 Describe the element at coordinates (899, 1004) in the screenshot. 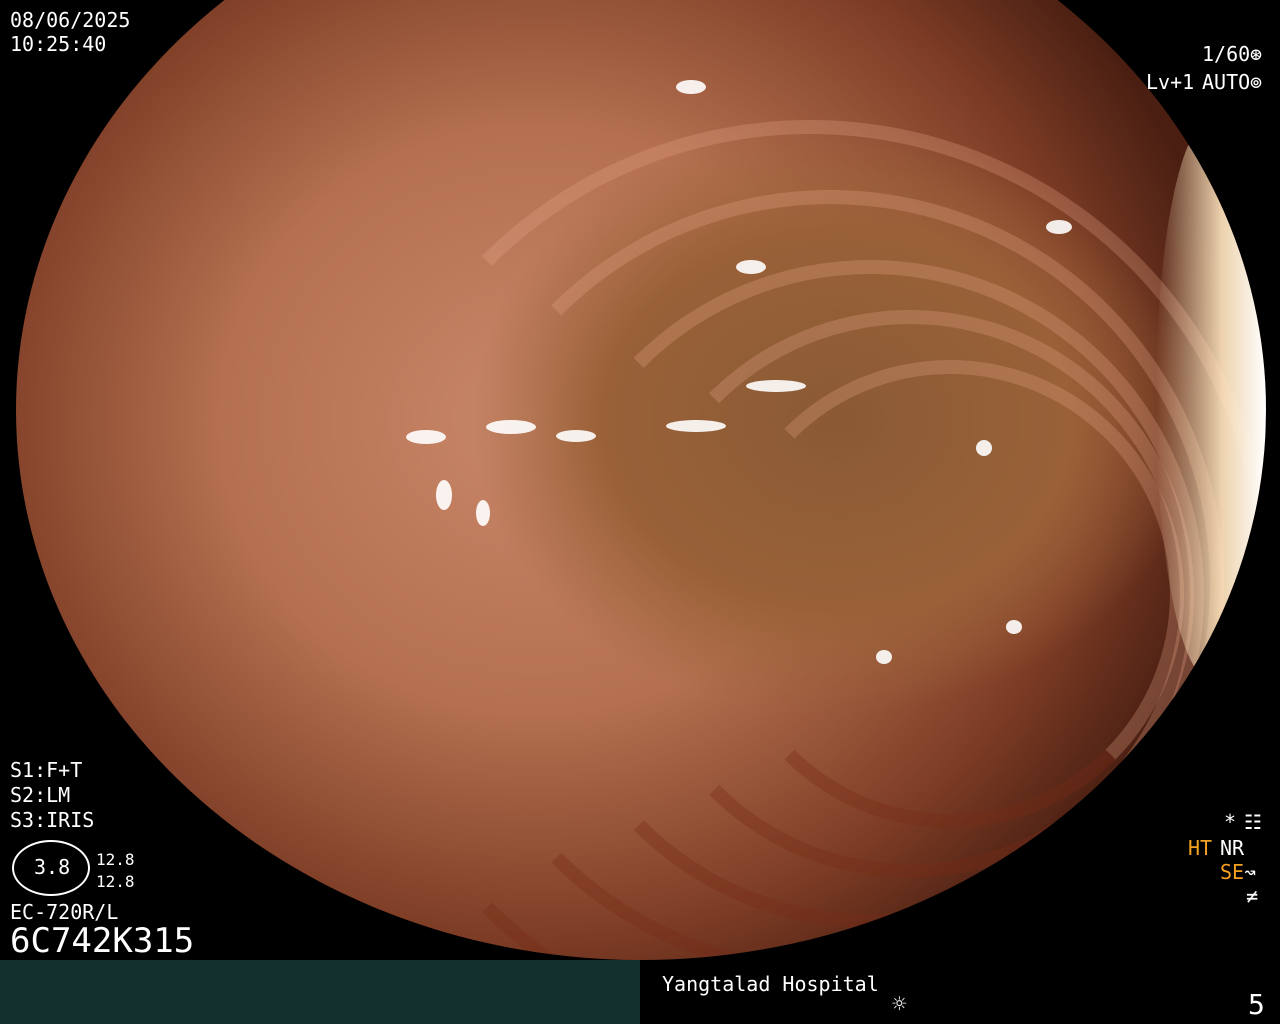

I see `brightness-icon: ☼` at that location.